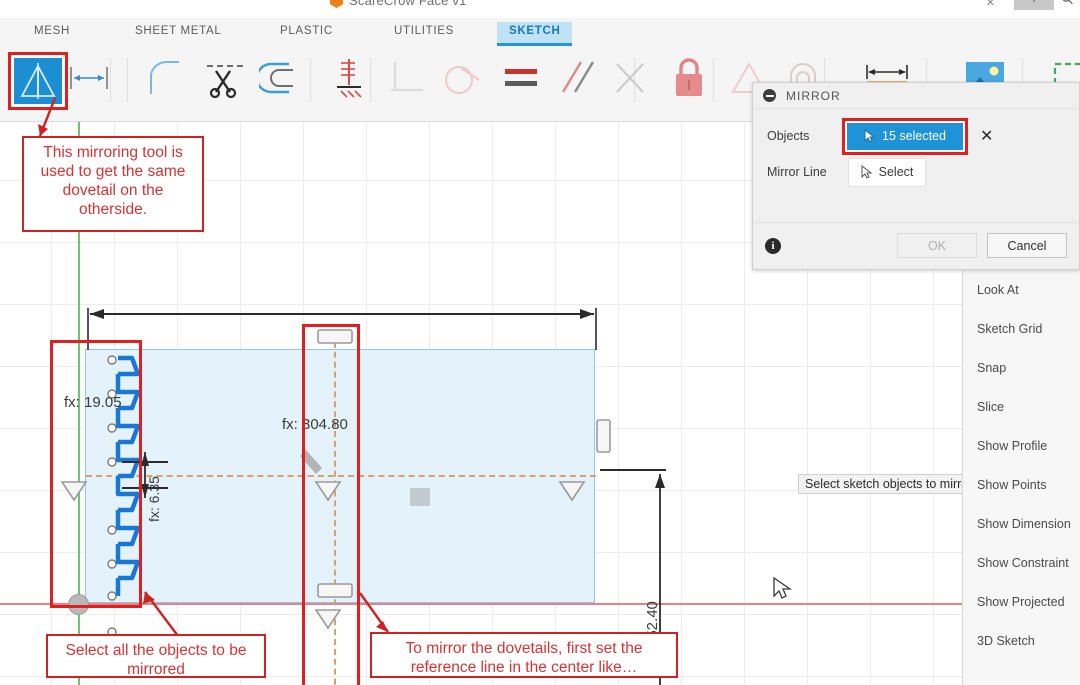 This screenshot has width=1080, height=685. What do you see at coordinates (689, 78) in the screenshot?
I see `fix-lock-icon` at bounding box center [689, 78].